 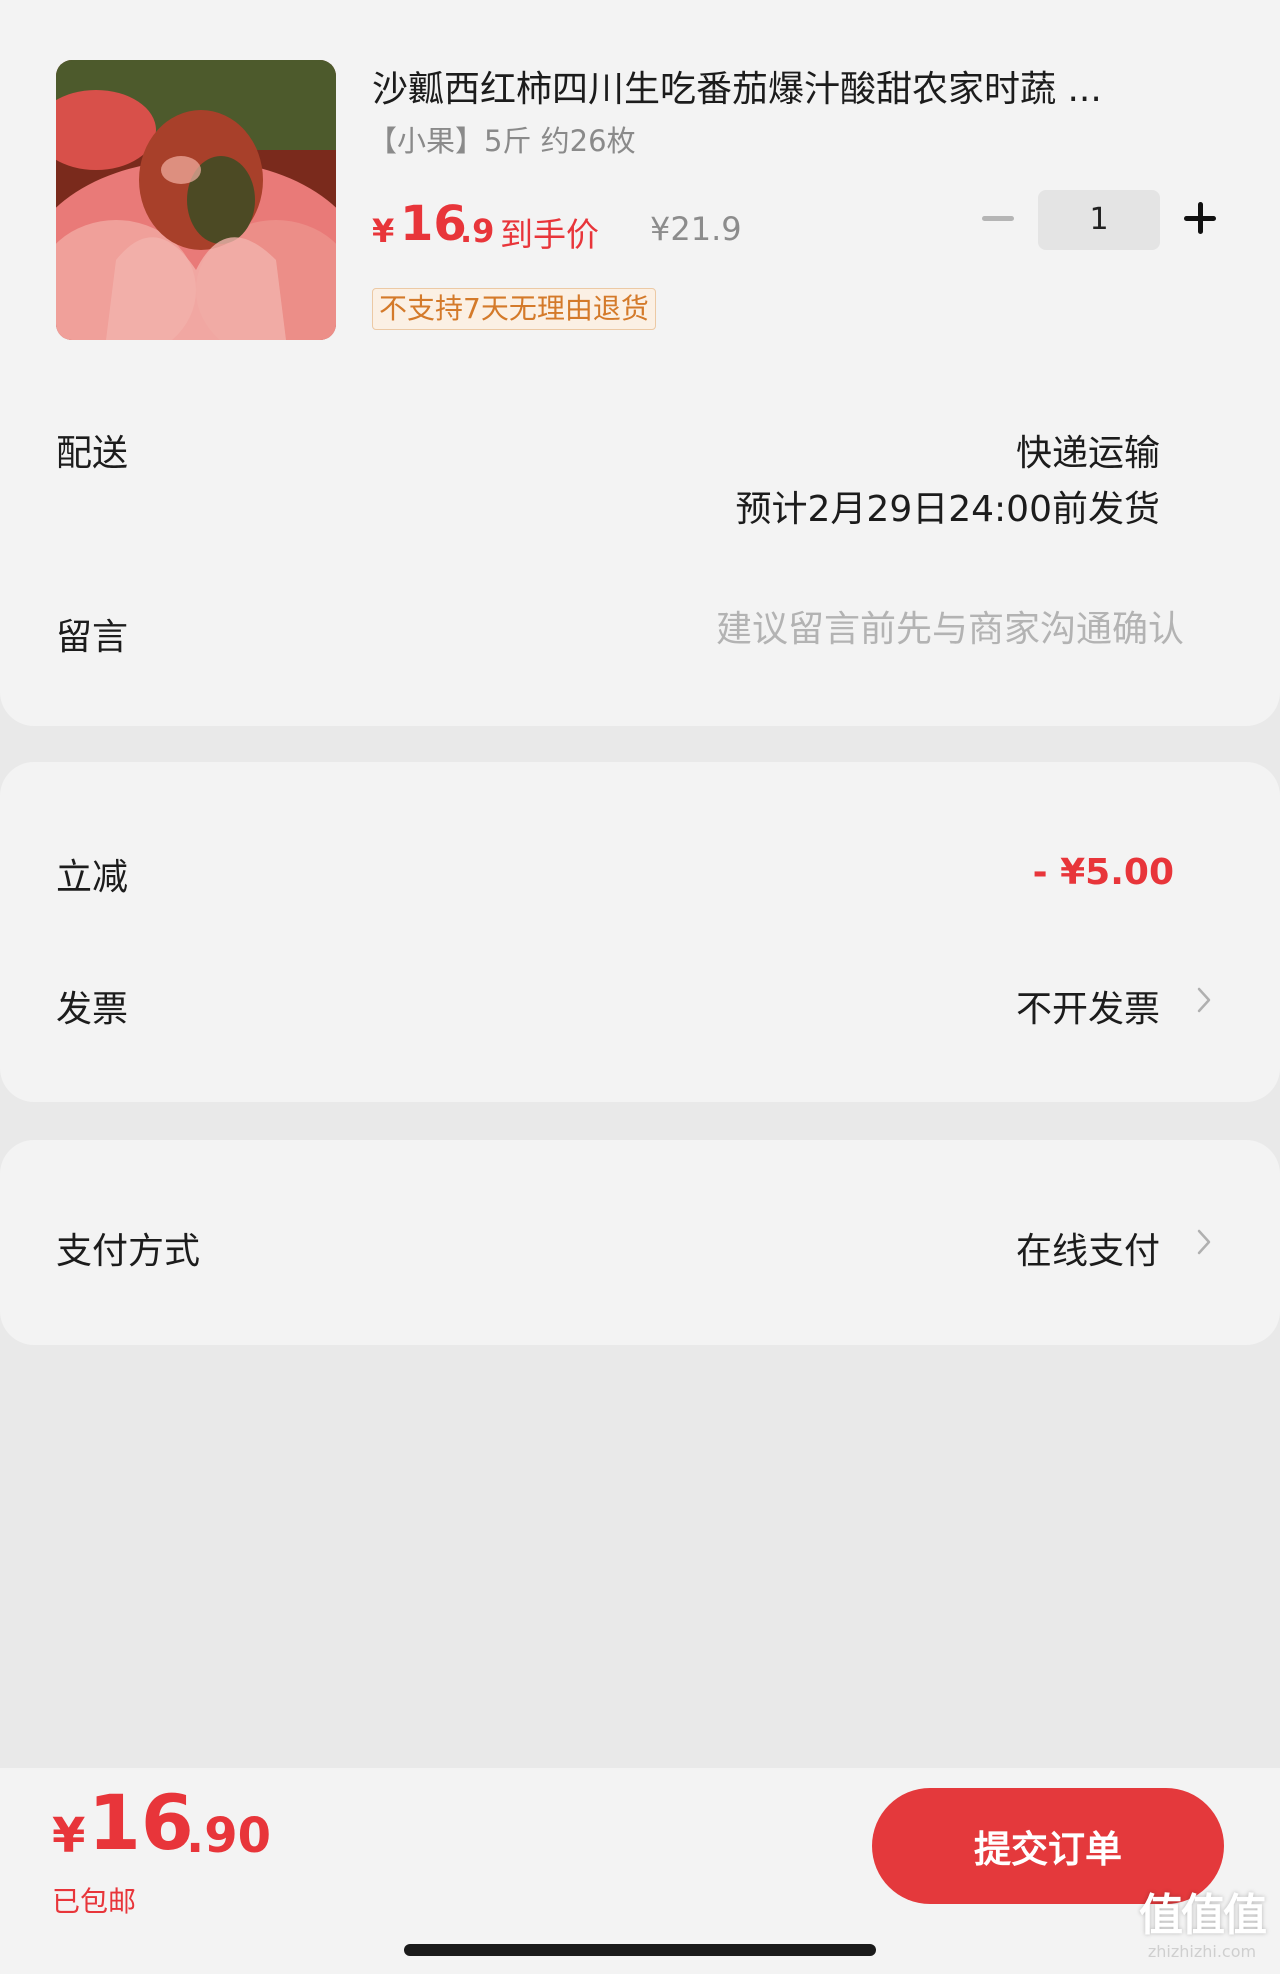 I want to click on tomato-image, so click(x=196, y=200).